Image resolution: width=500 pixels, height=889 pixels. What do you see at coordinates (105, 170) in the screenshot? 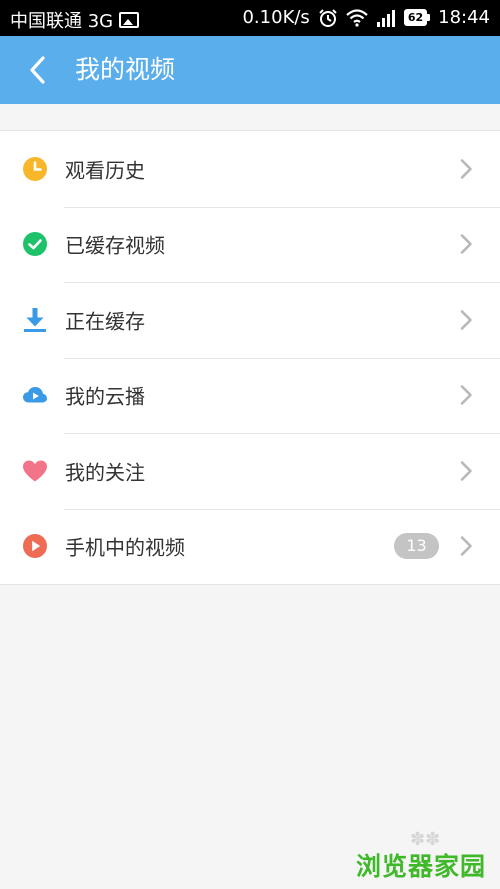
I see `menu-item-label: 观看历史` at bounding box center [105, 170].